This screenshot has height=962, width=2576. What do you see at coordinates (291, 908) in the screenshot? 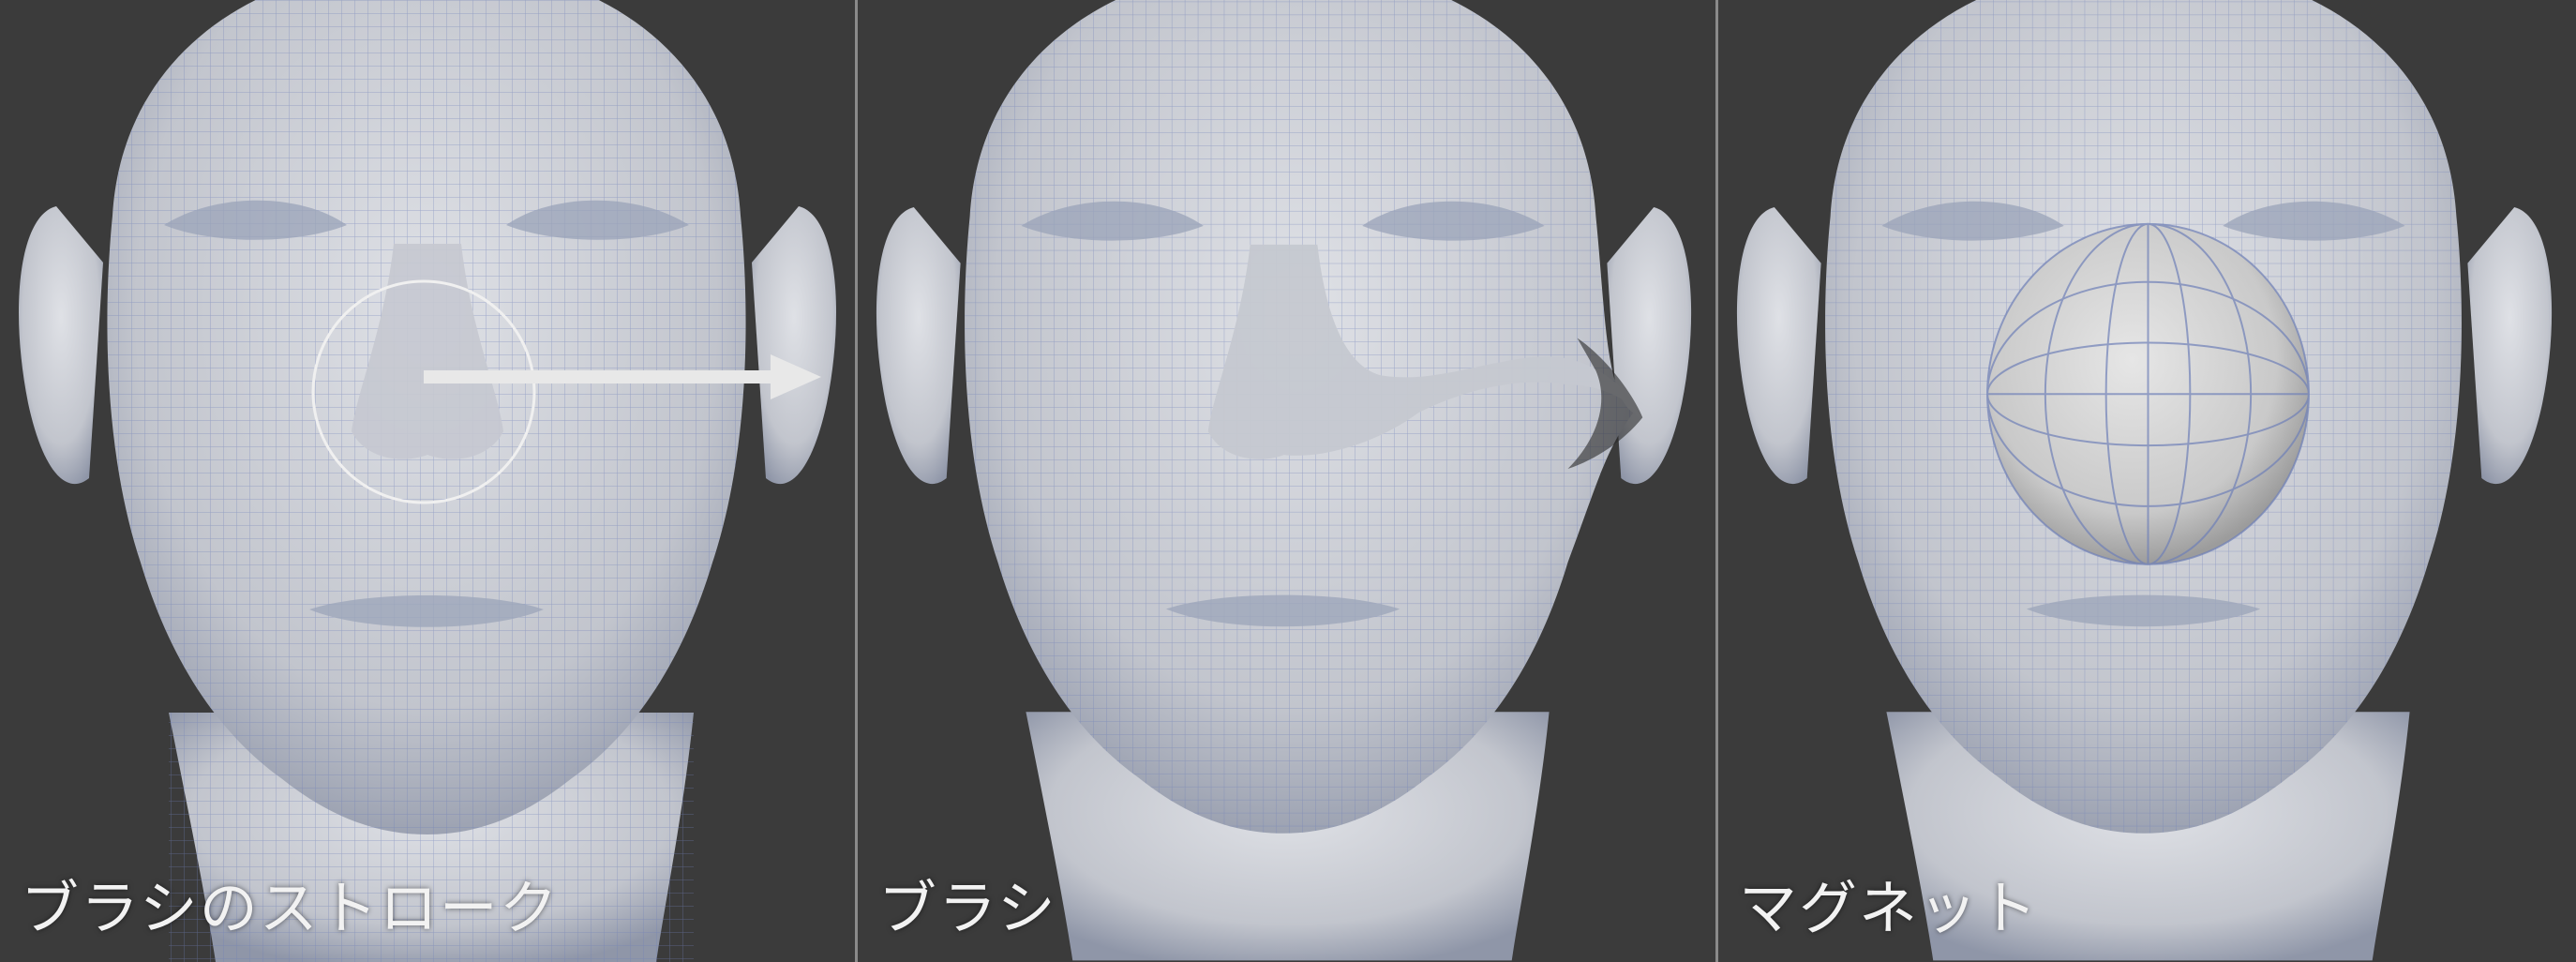
I see `panel-caption-stroke: ブラシのストローク` at bounding box center [291, 908].